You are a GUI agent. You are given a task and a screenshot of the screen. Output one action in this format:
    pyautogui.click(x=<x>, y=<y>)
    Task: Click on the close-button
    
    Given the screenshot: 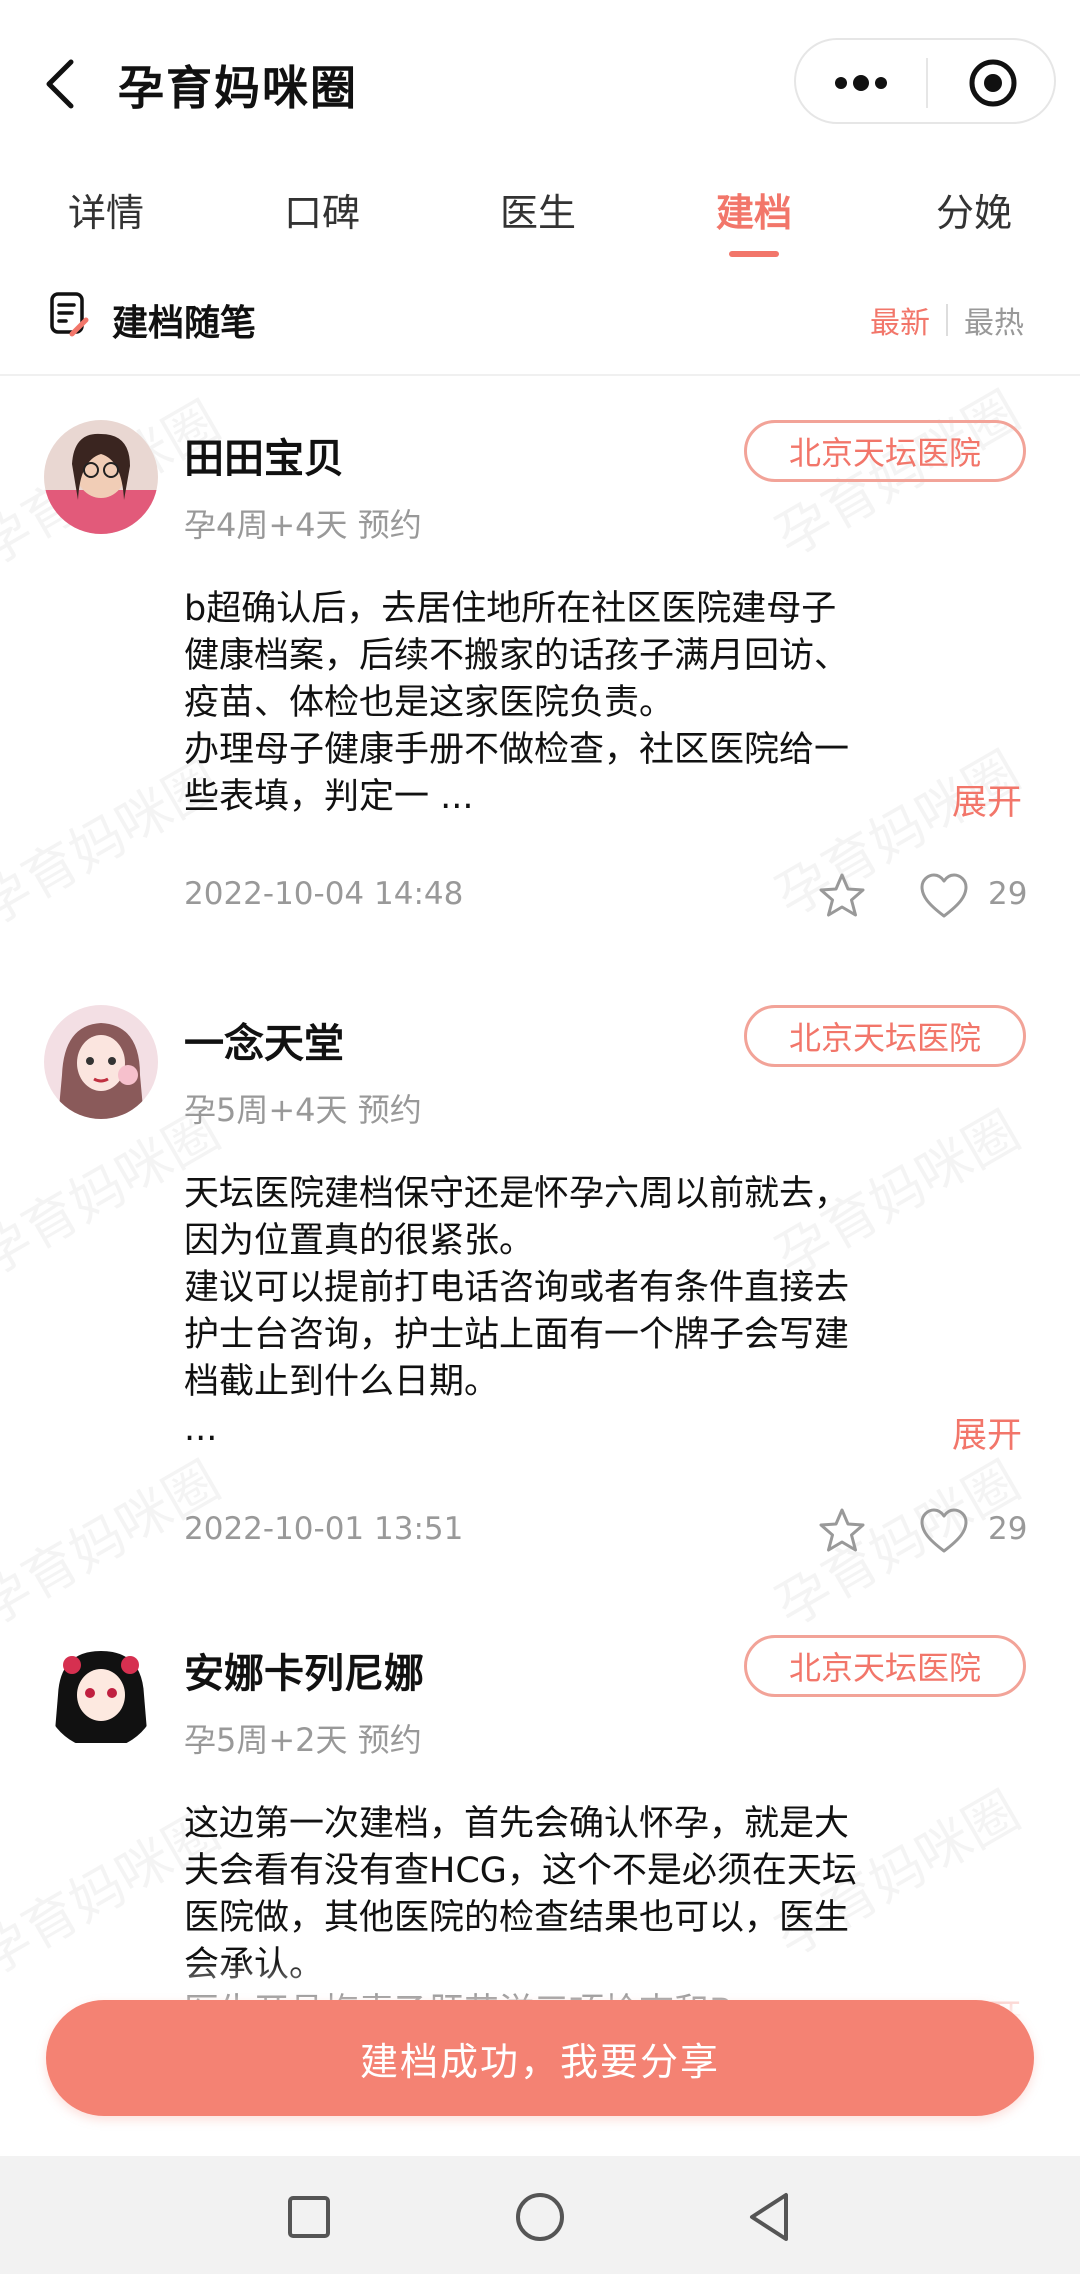 What is the action you would take?
    pyautogui.click(x=993, y=83)
    